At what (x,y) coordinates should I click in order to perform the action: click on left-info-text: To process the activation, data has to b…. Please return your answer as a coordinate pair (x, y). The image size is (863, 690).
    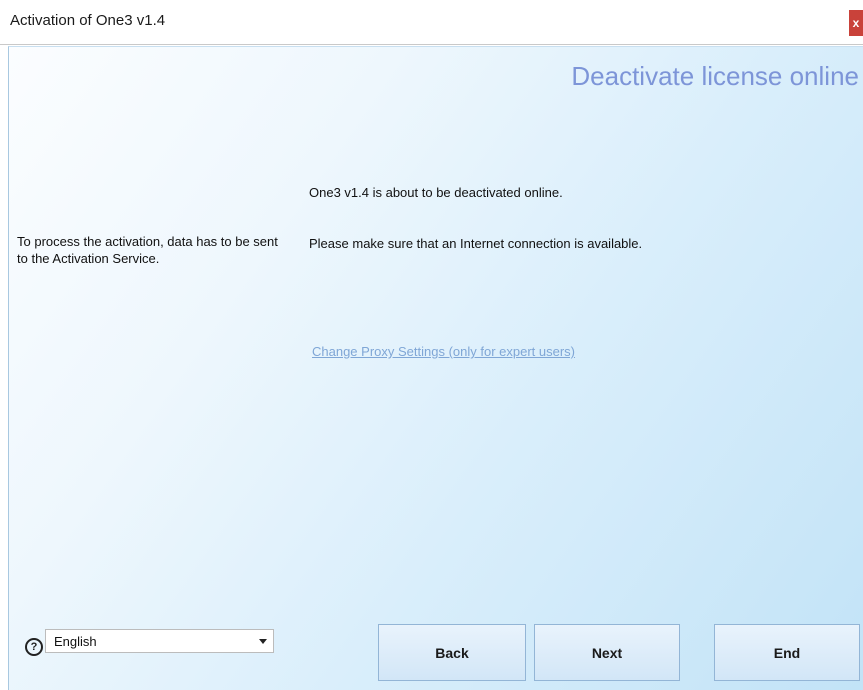
    Looking at the image, I should click on (147, 250).